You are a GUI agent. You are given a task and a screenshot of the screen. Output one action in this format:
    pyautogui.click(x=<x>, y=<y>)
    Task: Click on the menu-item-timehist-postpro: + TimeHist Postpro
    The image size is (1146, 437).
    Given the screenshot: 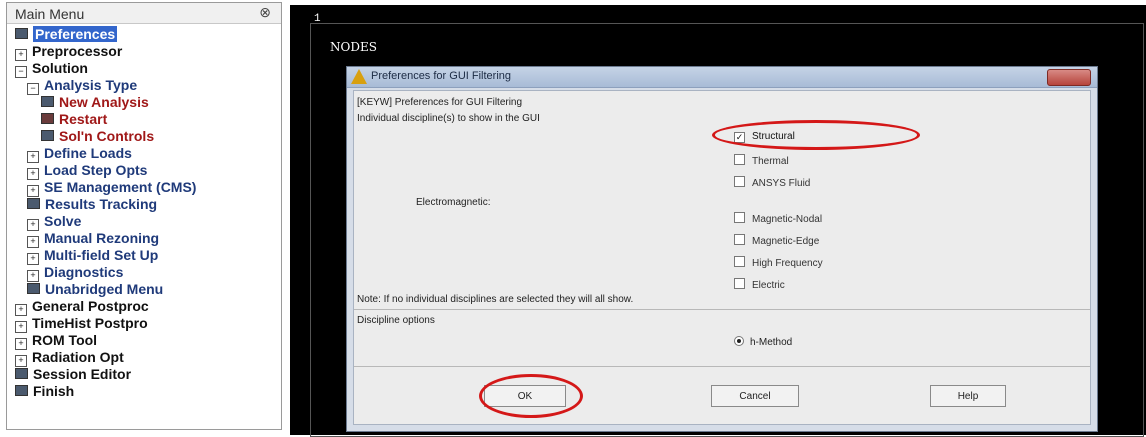 What is the action you would take?
    pyautogui.click(x=81, y=324)
    